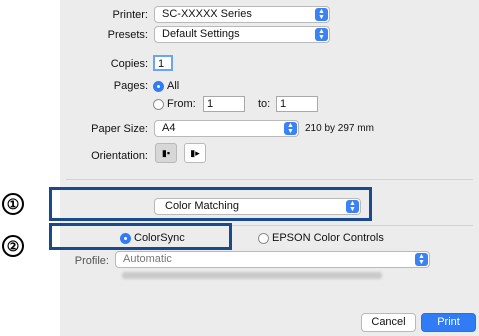  I want to click on profile-path-blurred, so click(252, 275).